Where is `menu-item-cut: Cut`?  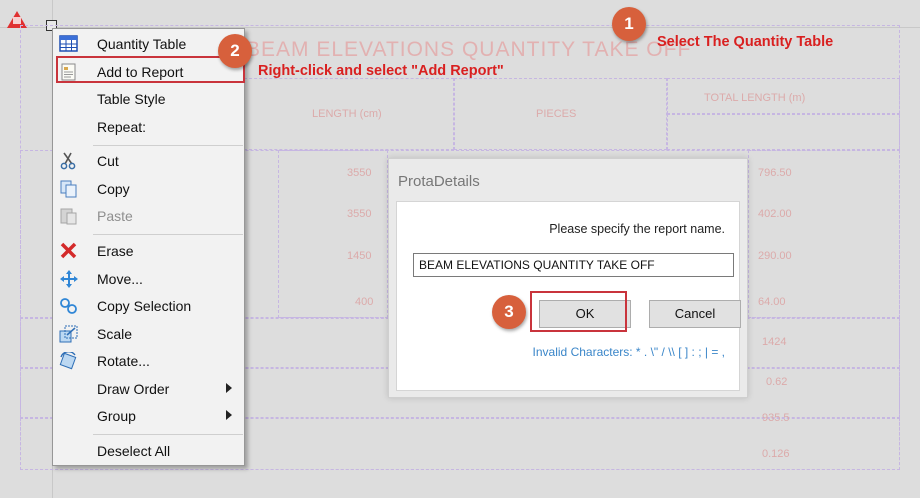 menu-item-cut: Cut is located at coordinates (148, 161).